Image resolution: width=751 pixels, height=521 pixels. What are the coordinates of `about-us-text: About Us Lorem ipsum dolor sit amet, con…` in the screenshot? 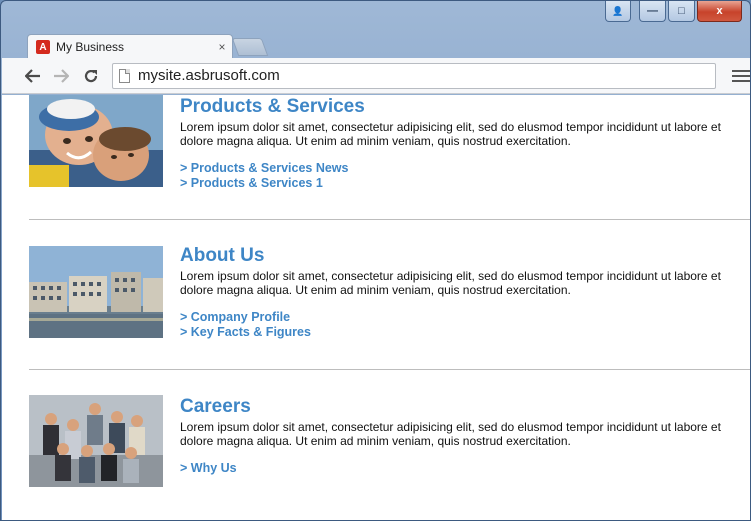 It's located at (465, 292).